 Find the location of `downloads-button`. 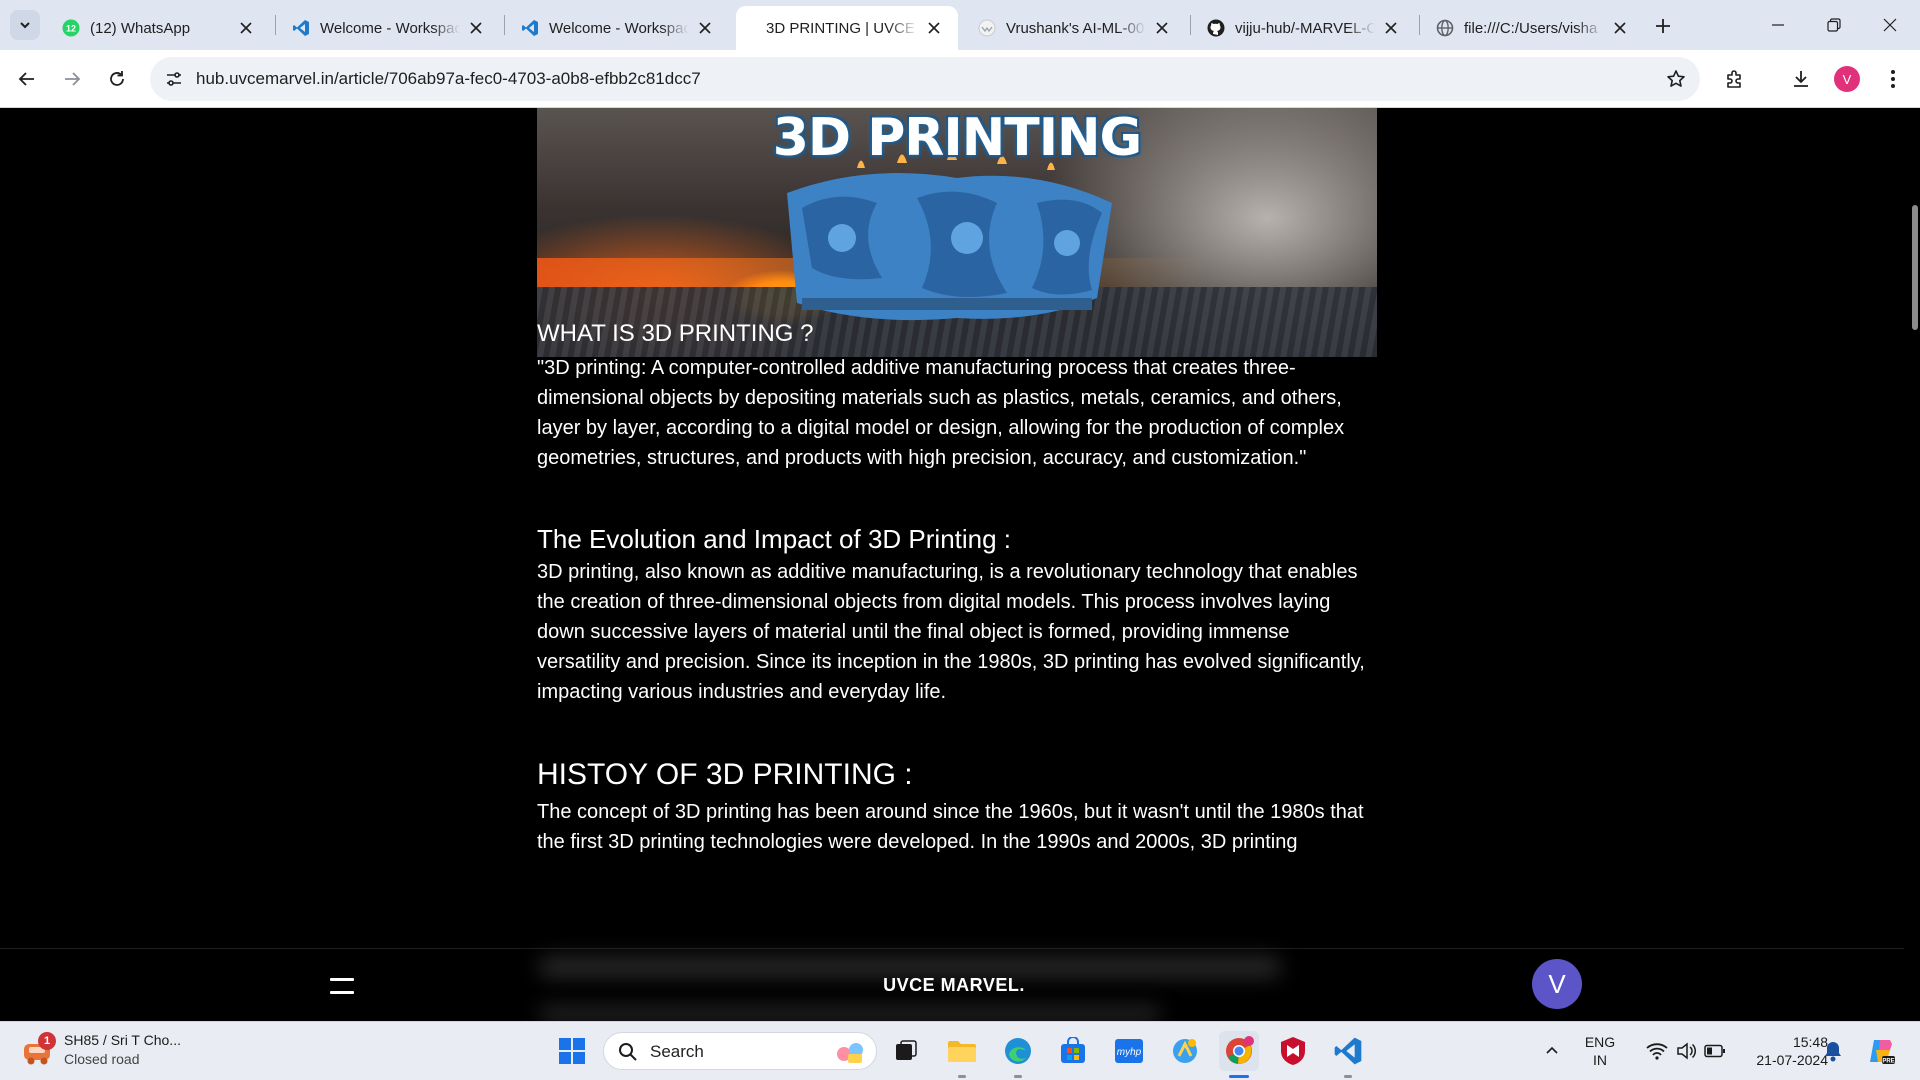

downloads-button is located at coordinates (1801, 79).